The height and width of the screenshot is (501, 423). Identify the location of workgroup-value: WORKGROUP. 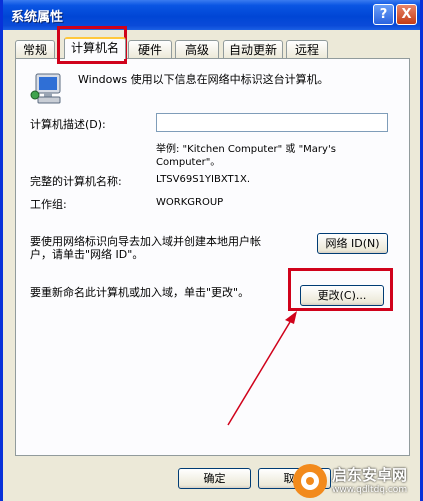
(190, 202).